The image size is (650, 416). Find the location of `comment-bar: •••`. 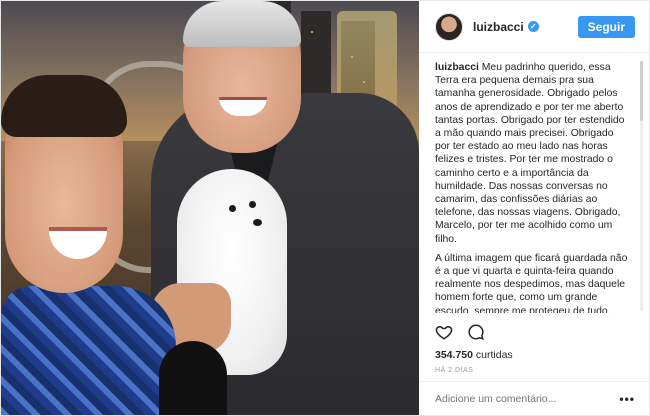

comment-bar: ••• is located at coordinates (534, 398).